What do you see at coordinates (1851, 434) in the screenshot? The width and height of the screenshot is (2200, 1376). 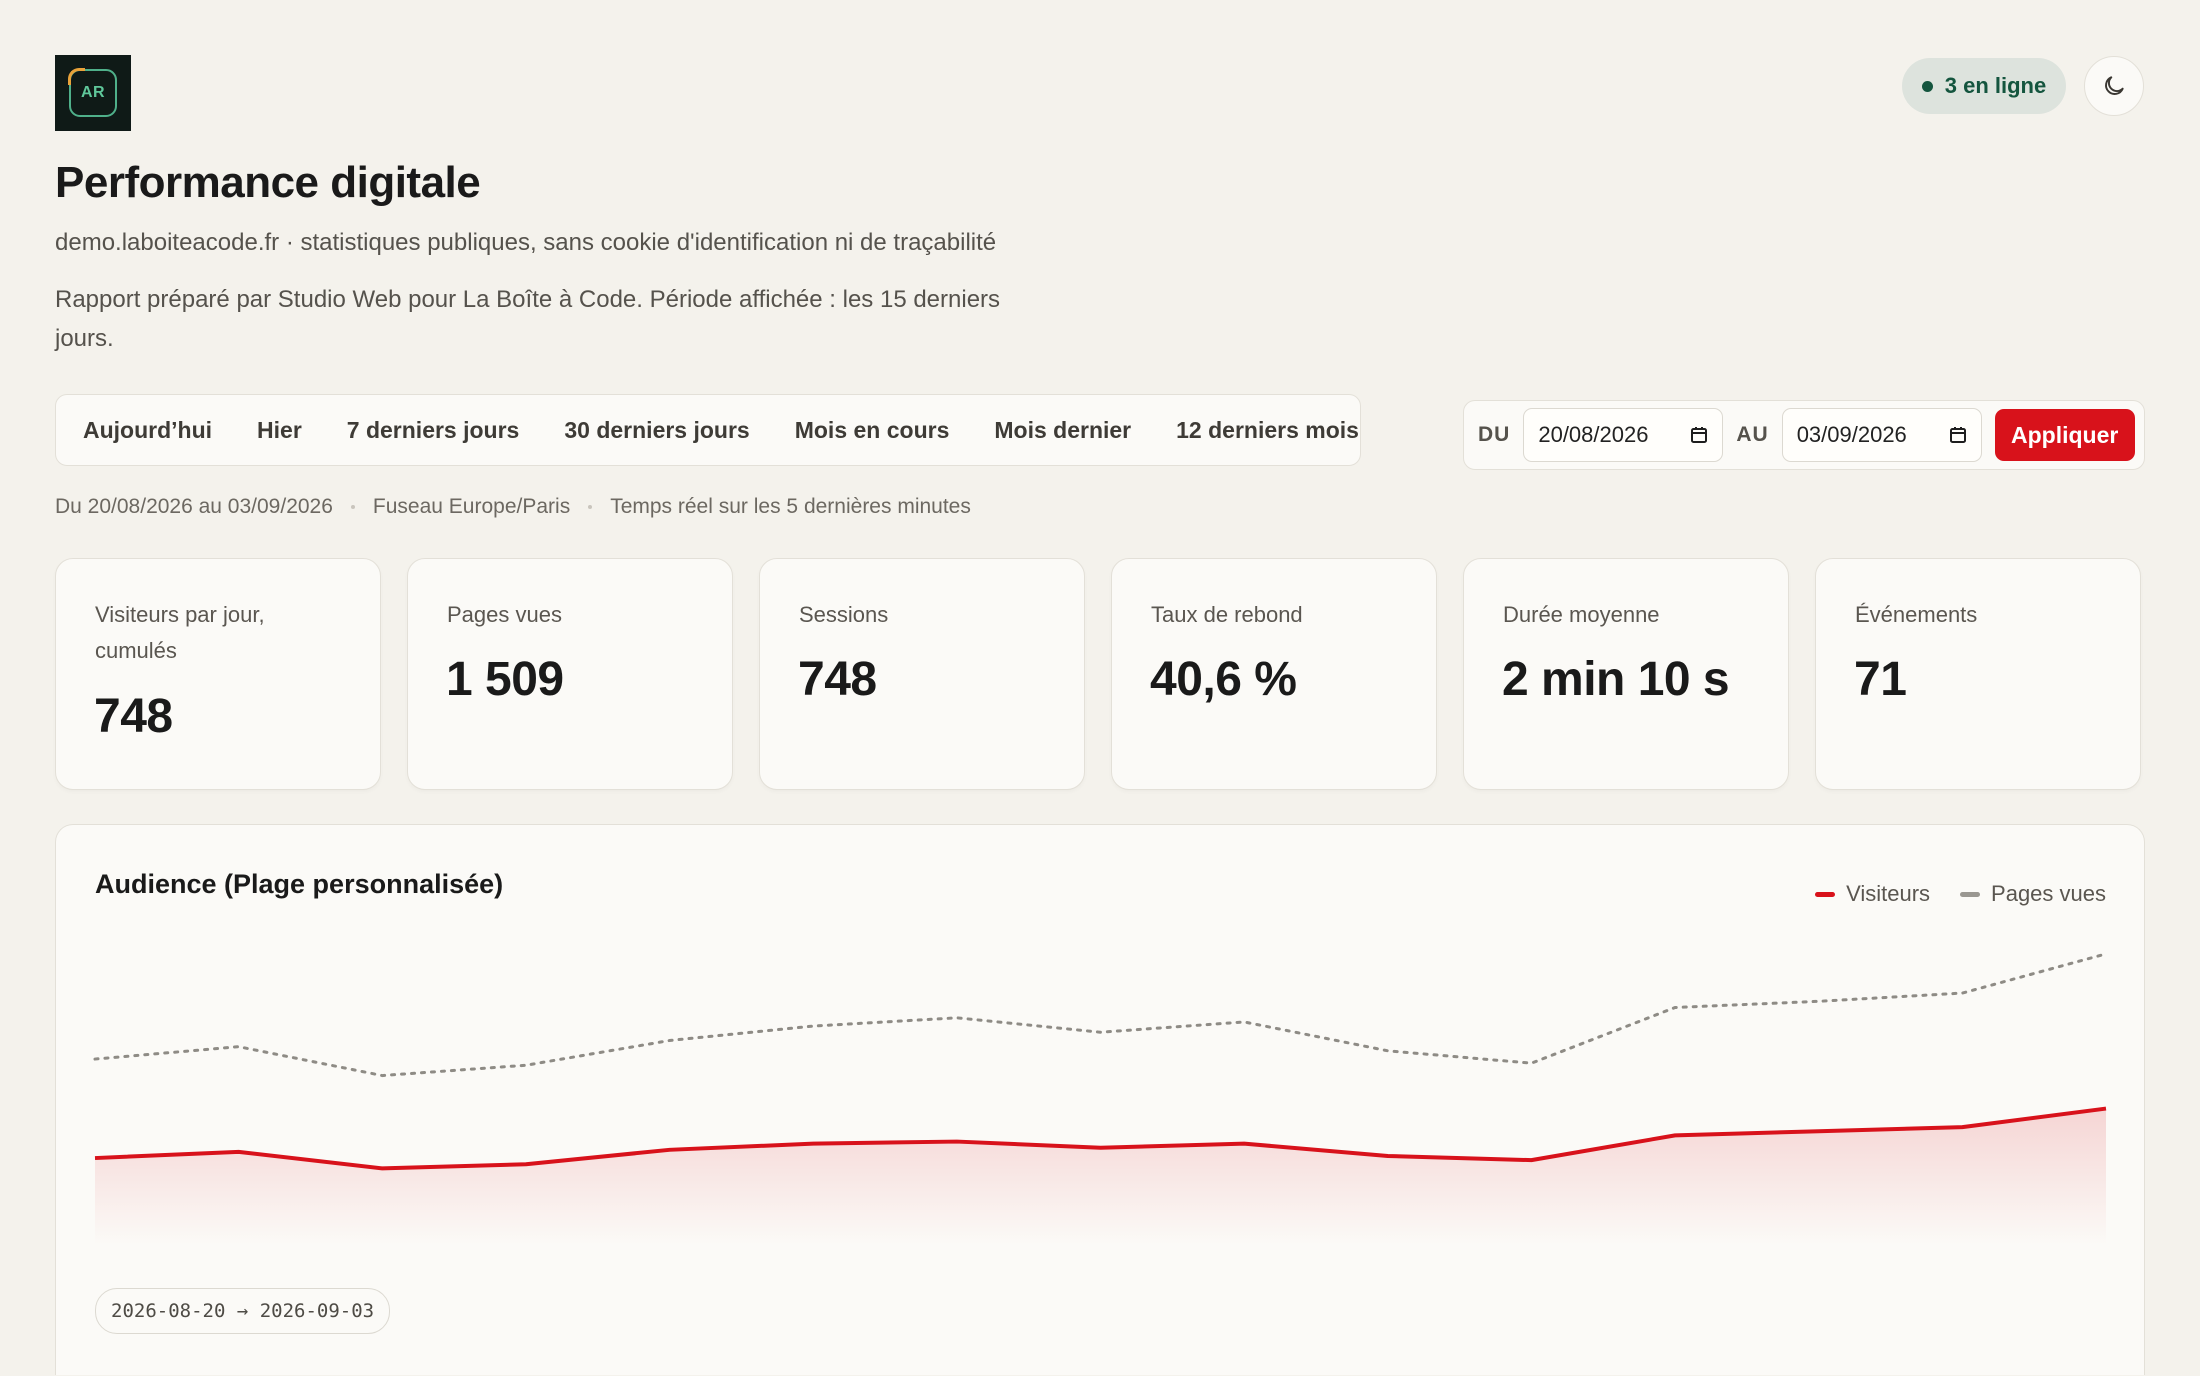 I see `to-date-value: 03/09/2026` at bounding box center [1851, 434].